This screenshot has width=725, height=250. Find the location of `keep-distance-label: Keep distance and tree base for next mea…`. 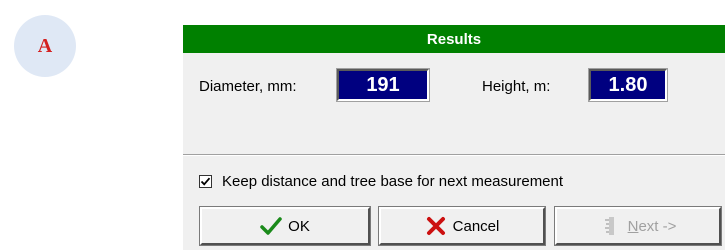

keep-distance-label: Keep distance and tree base for next mea… is located at coordinates (393, 181).